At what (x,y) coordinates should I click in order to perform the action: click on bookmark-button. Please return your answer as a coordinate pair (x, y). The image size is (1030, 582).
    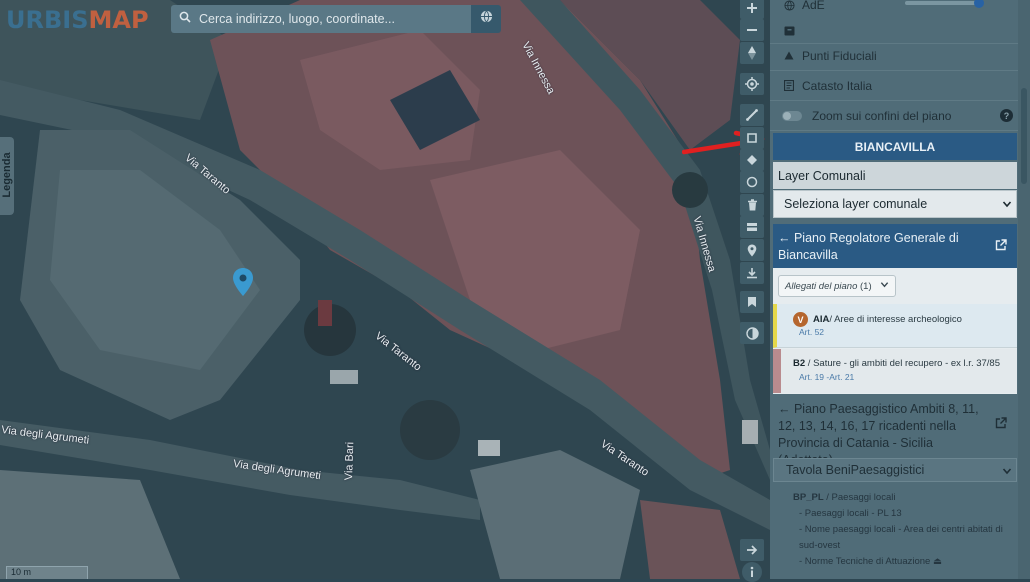
    Looking at the image, I should click on (752, 302).